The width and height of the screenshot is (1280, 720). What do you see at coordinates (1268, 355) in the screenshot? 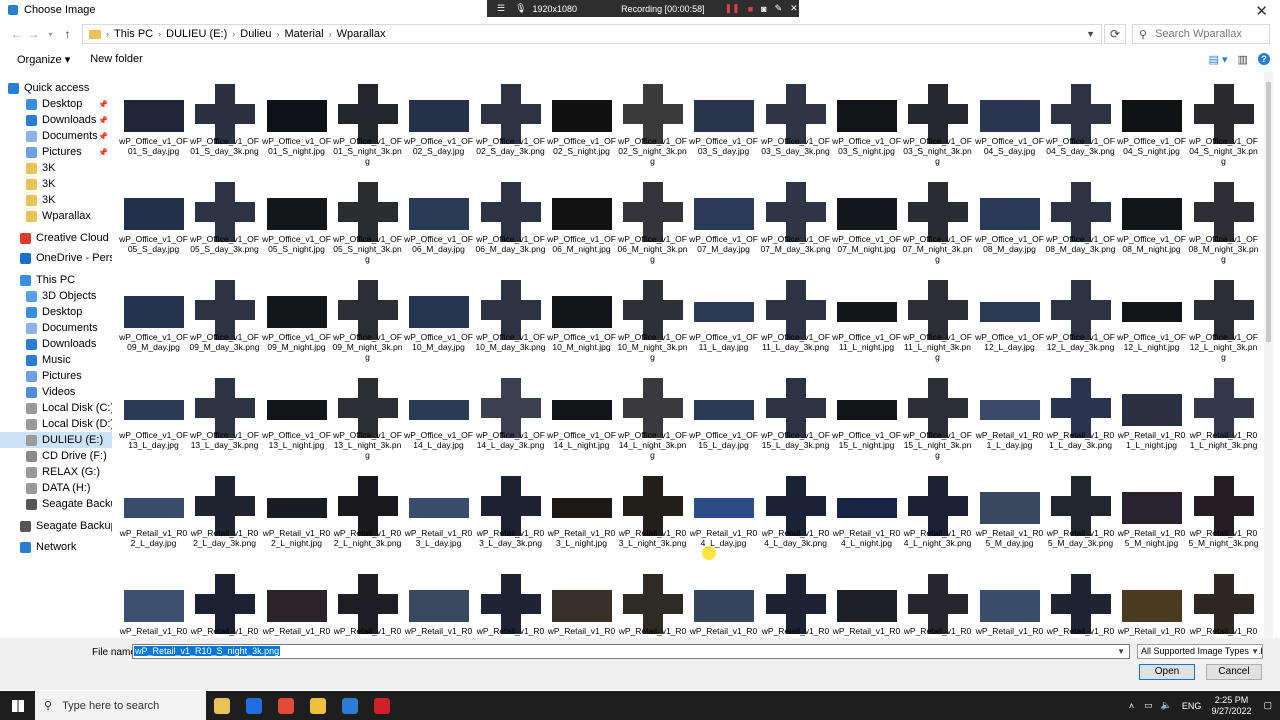
I see `vertical-scrollbar` at bounding box center [1268, 355].